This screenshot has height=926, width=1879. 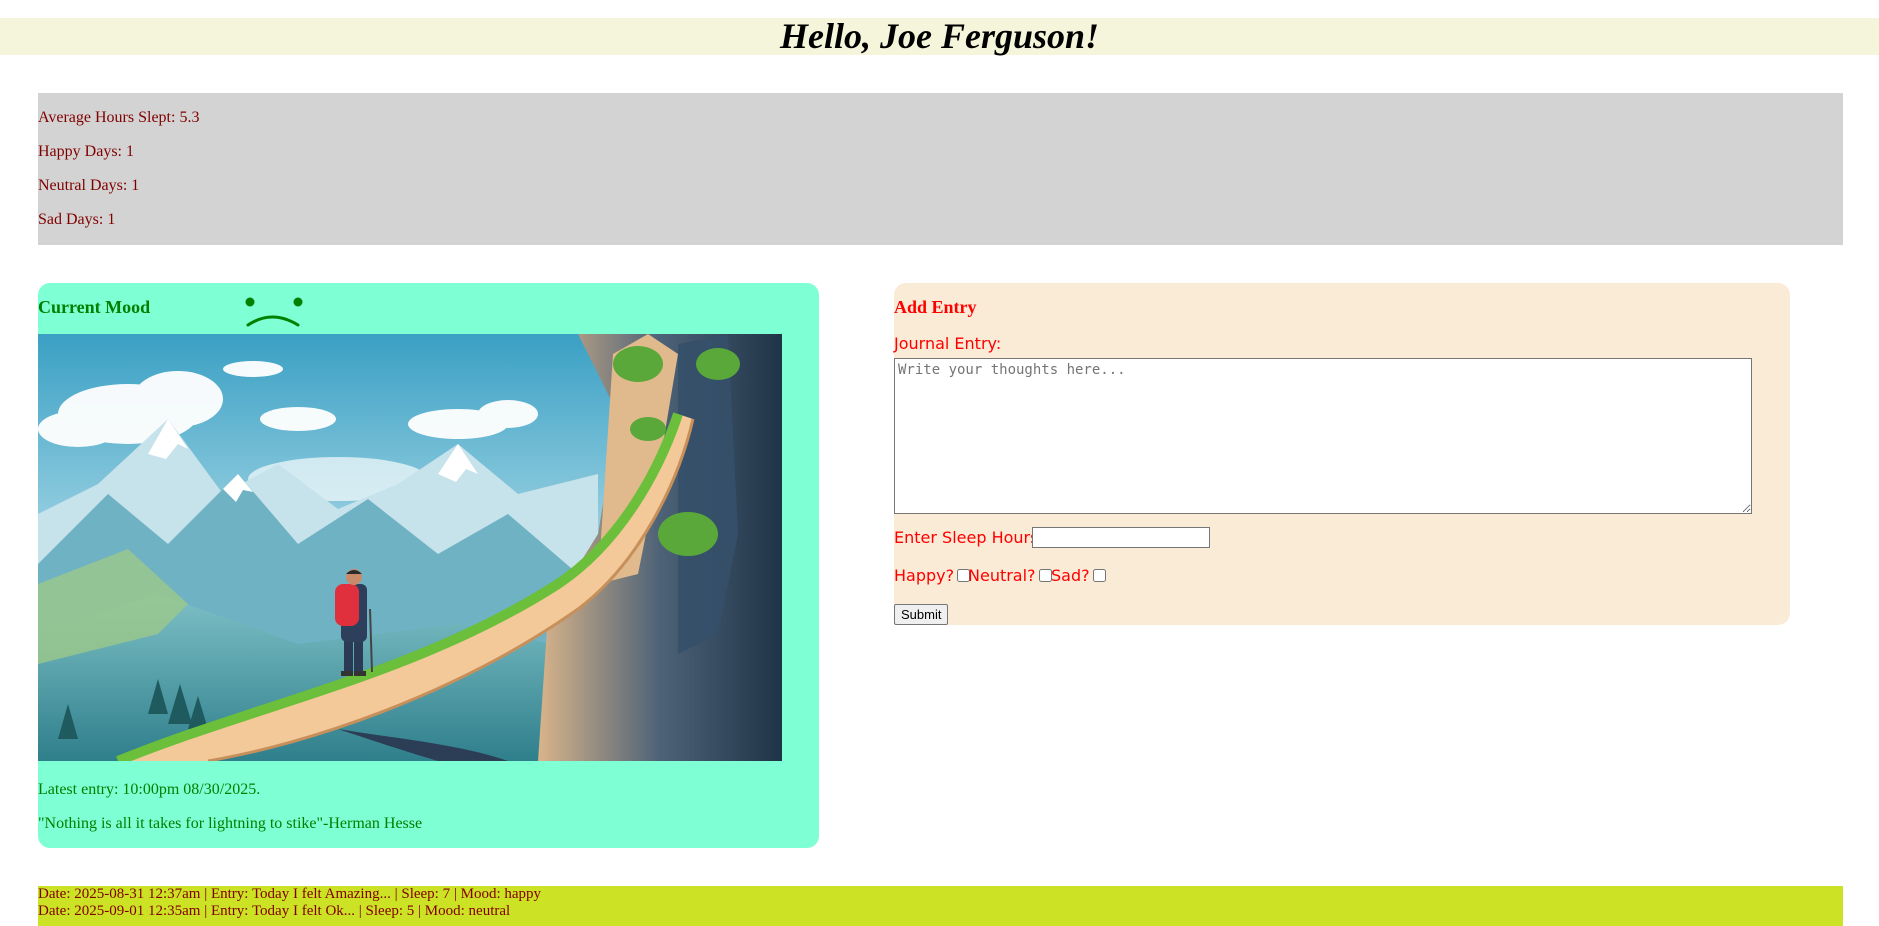 What do you see at coordinates (1070, 575) in the screenshot?
I see `sad-label: Sad?` at bounding box center [1070, 575].